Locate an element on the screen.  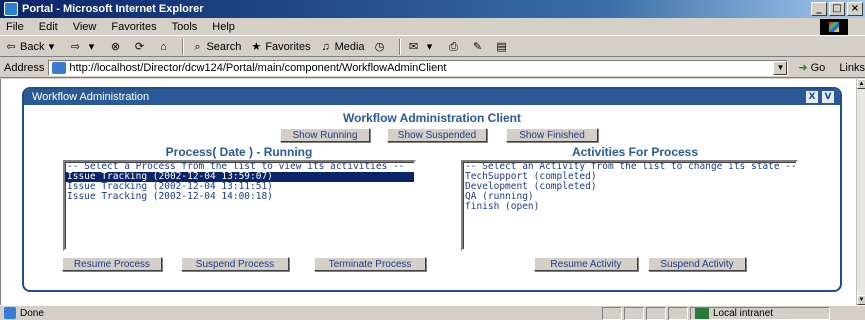
print-button: ⎙ is located at coordinates (455, 47).